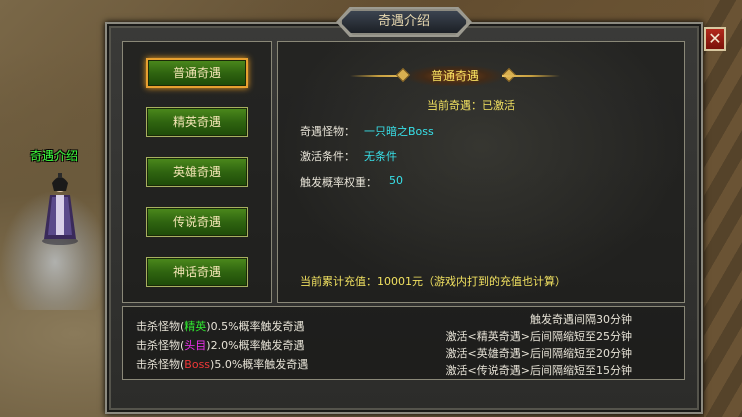 This screenshot has height=417, width=742. I want to click on interval-rule: 触发奇遇间隔30分钟, so click(581, 319).